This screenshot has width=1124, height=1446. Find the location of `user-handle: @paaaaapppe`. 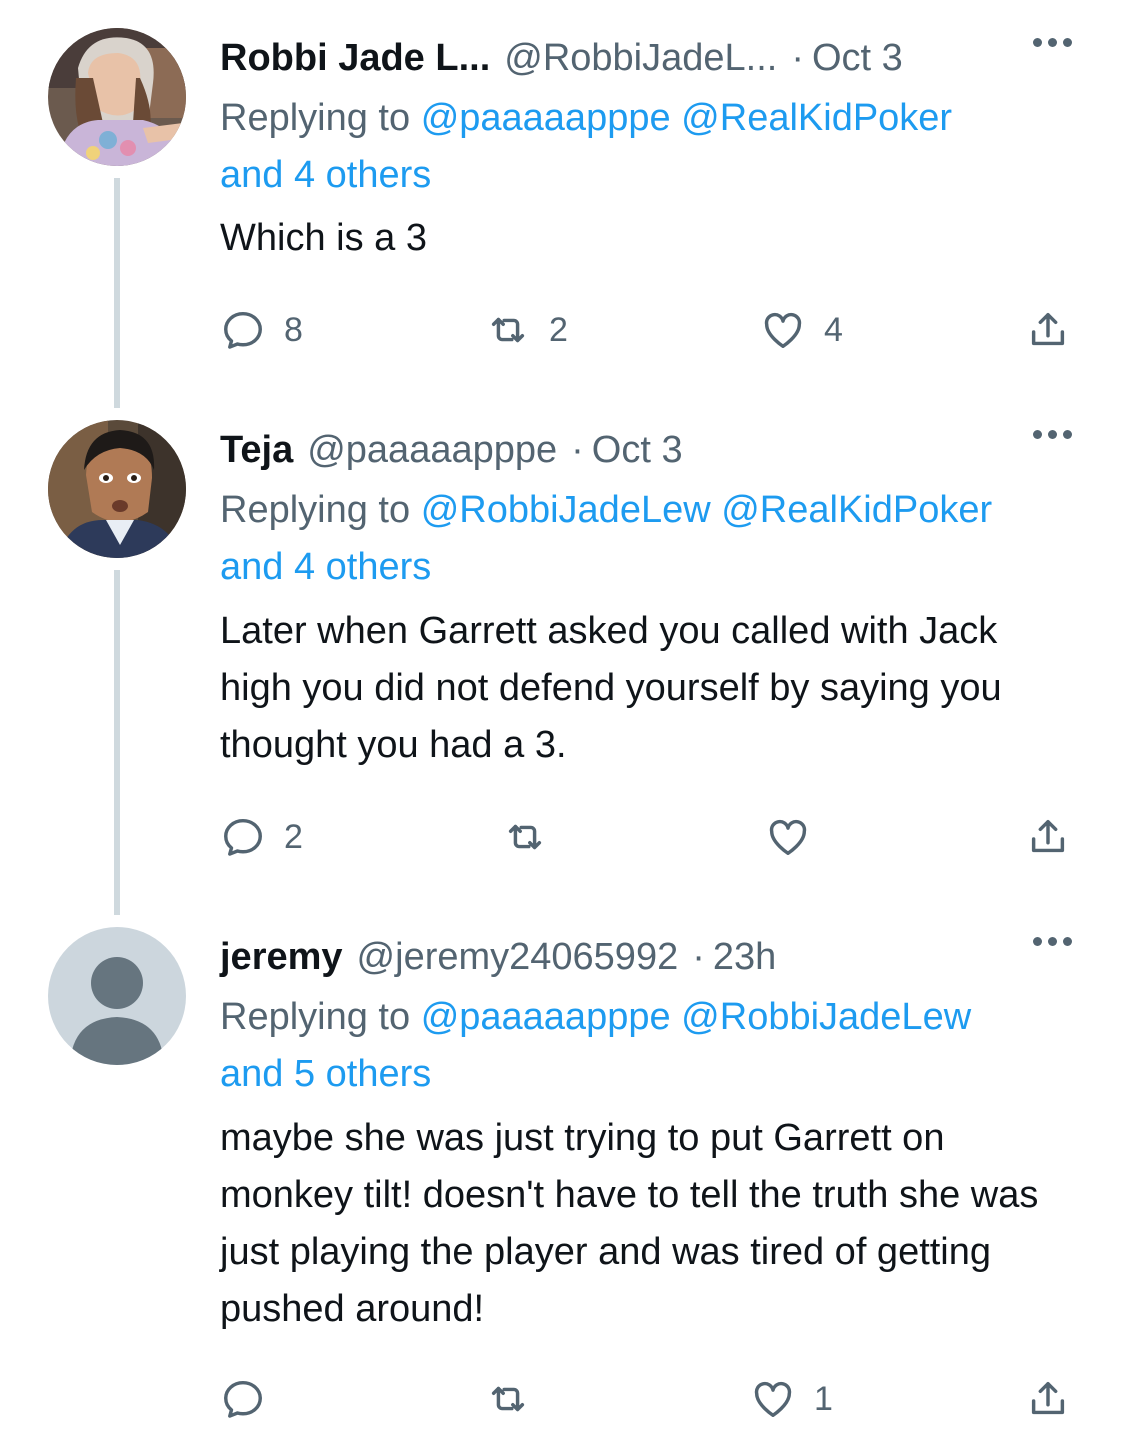

user-handle: @paaaaapppe is located at coordinates (432, 450).